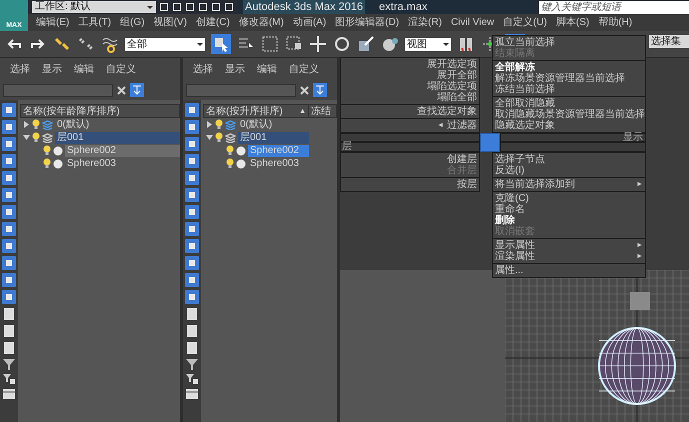 The image size is (689, 422). I want to click on quad-label: 显示, so click(633, 138).